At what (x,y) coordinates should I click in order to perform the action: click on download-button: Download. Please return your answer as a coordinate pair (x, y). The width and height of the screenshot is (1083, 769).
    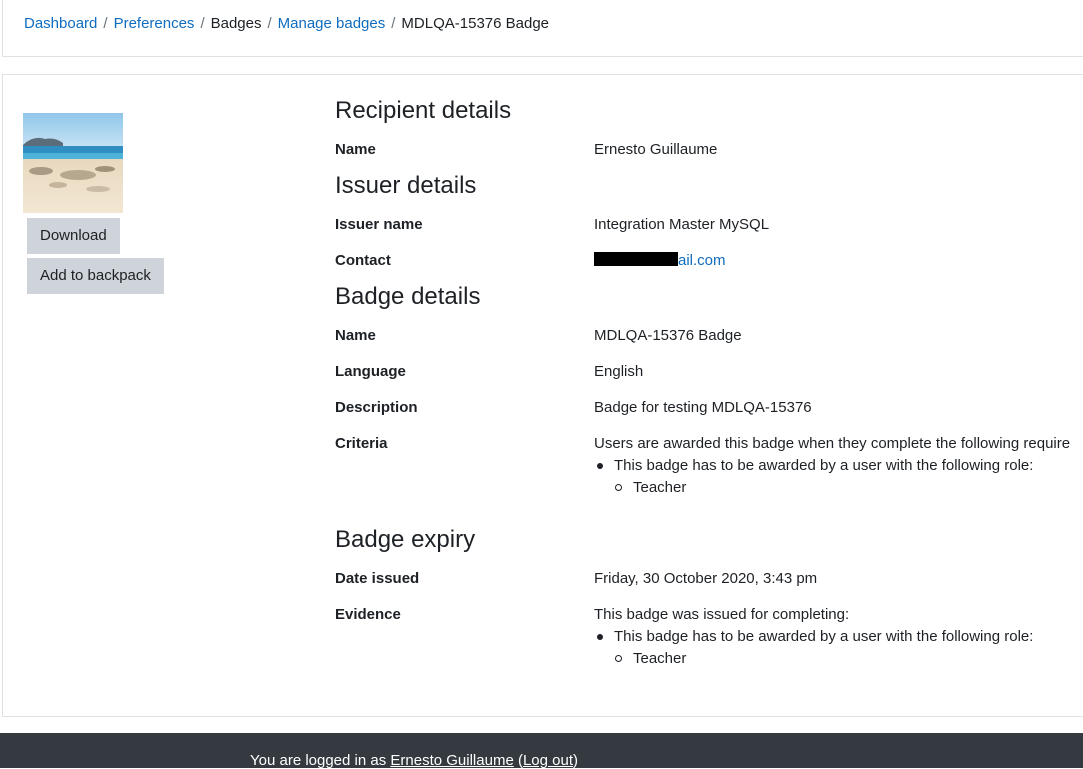
    Looking at the image, I should click on (73, 236).